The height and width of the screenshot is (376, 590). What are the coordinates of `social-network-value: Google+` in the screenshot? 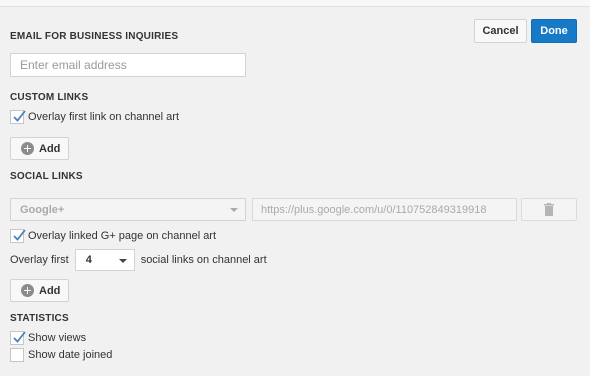 It's located at (42, 209).